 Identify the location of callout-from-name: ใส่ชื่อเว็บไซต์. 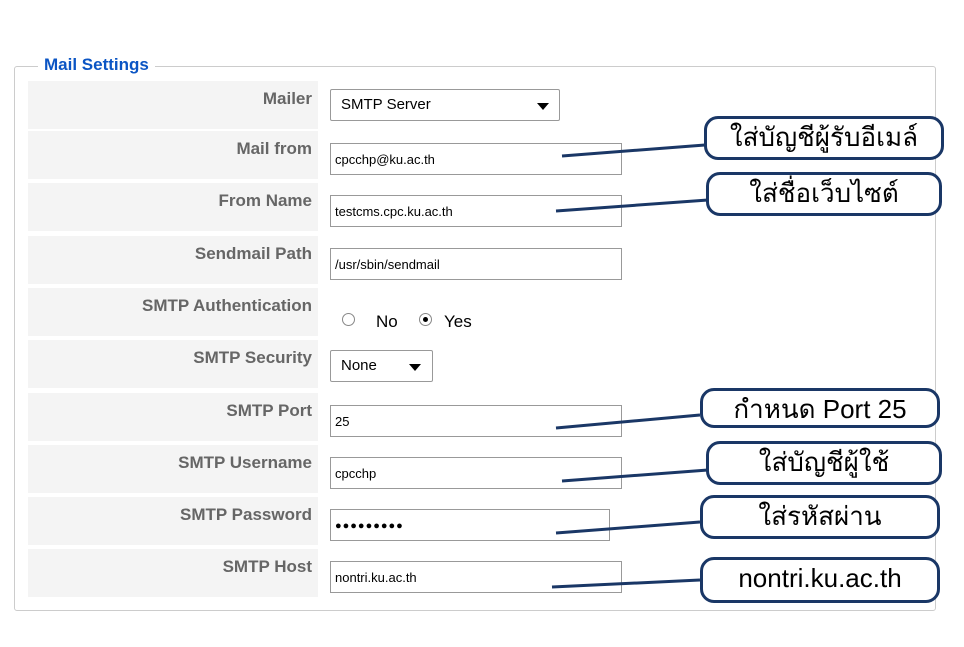
(824, 194).